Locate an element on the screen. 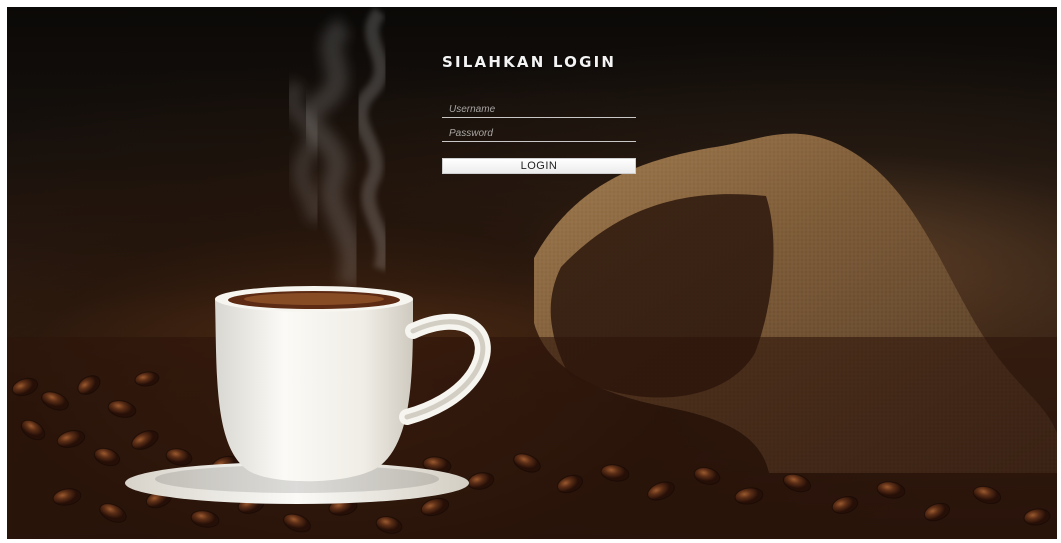 The image size is (1061, 543). username-field is located at coordinates (539, 109).